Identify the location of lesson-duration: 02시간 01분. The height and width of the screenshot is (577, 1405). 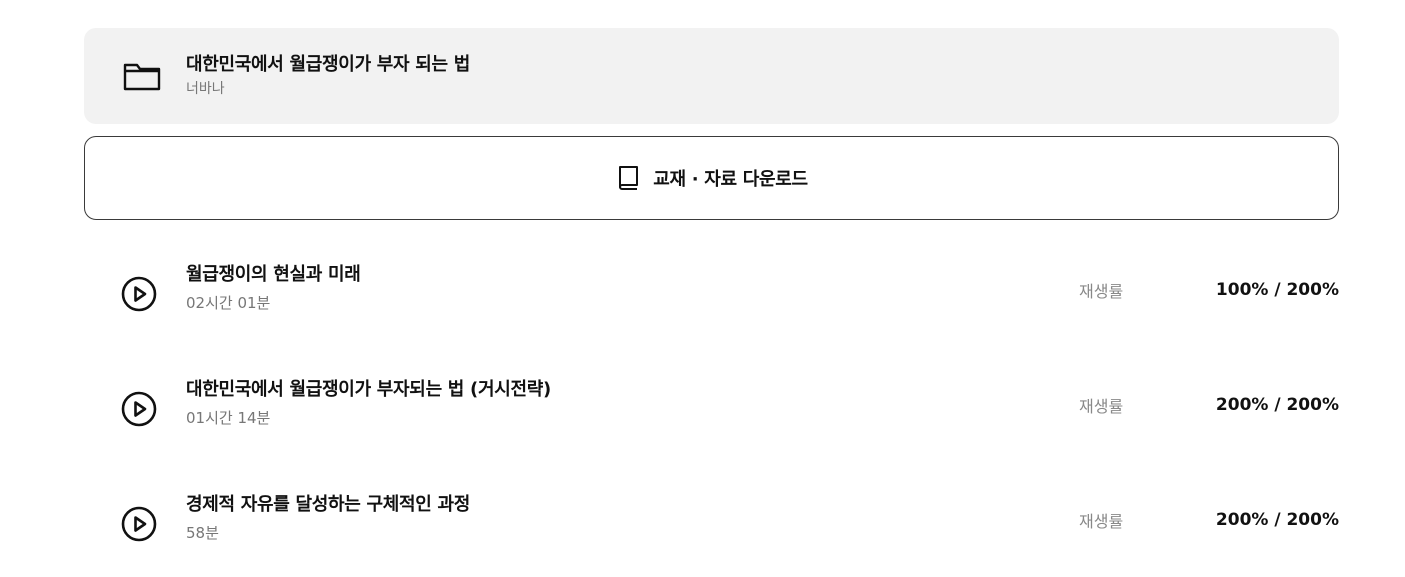
(228, 302).